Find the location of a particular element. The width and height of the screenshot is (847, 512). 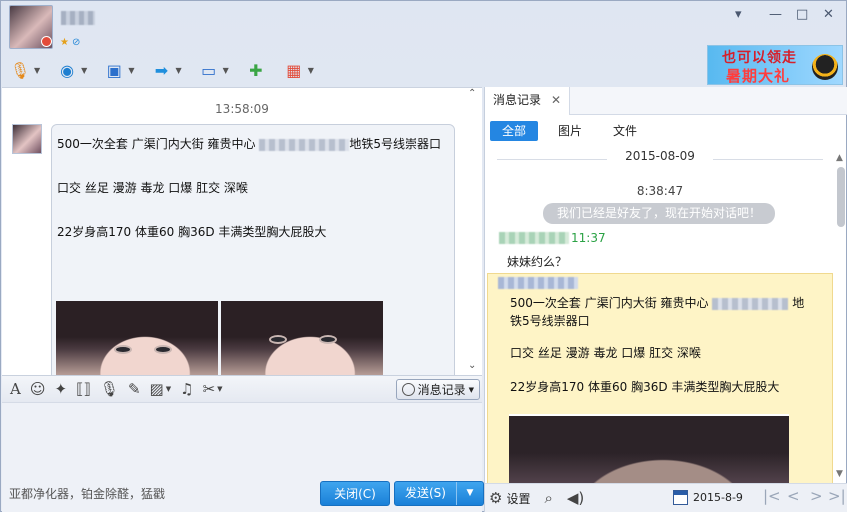

contact-status-icons: ★ ⊘ is located at coordinates (71, 42).